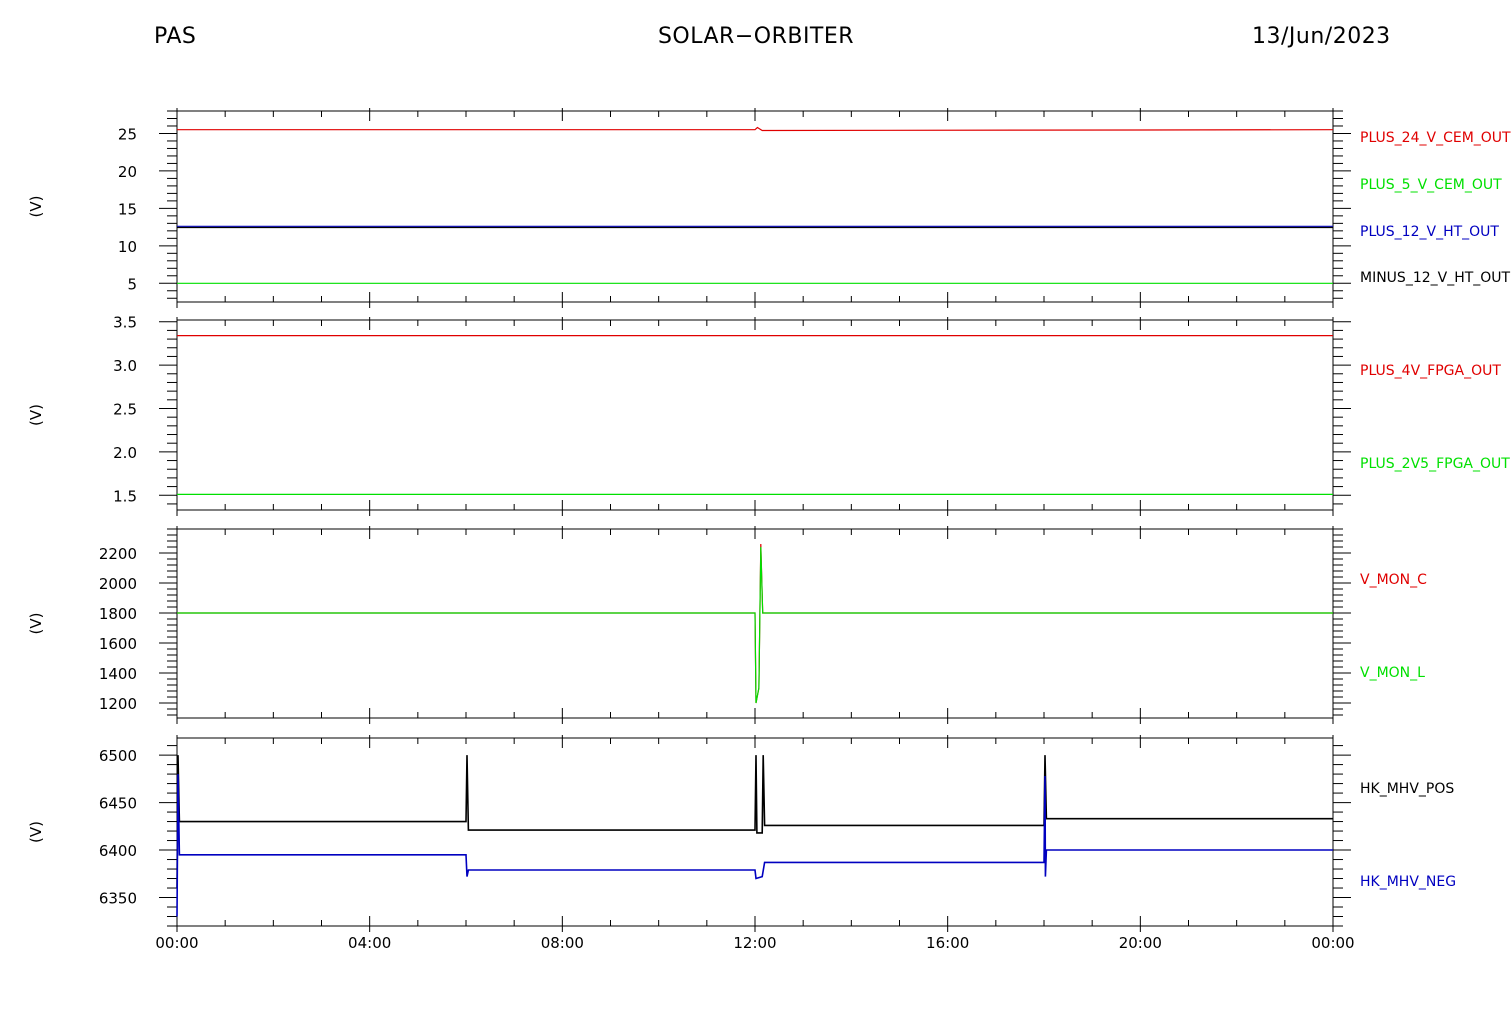 The image size is (1512, 1020). What do you see at coordinates (132, 284) in the screenshot?
I see `y-tick-label: 5` at bounding box center [132, 284].